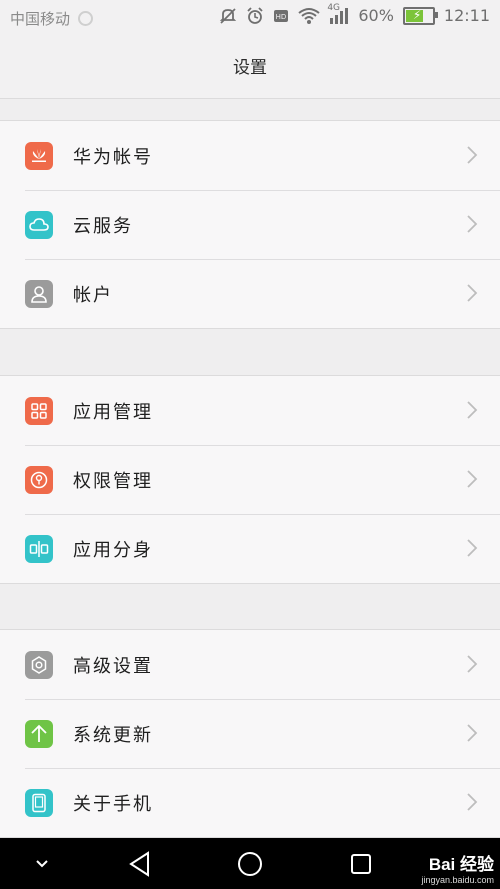 This screenshot has height=889, width=500. I want to click on settings-item-app-manager: 应用管理, so click(250, 410).